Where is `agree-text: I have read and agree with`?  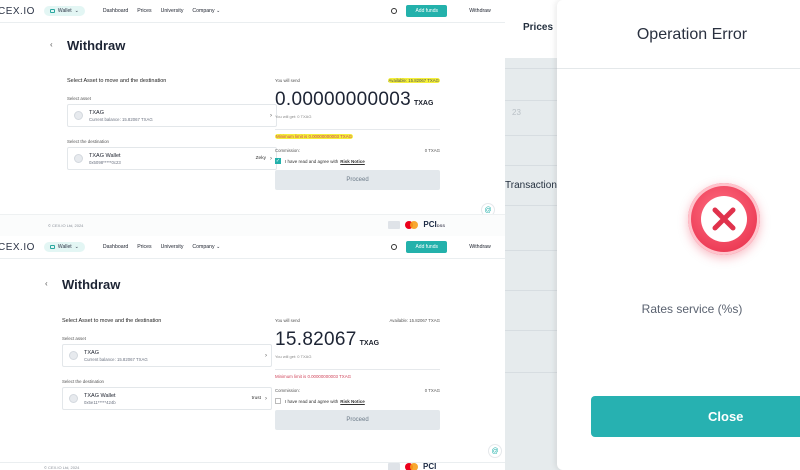 agree-text: I have read and agree with is located at coordinates (312, 401).